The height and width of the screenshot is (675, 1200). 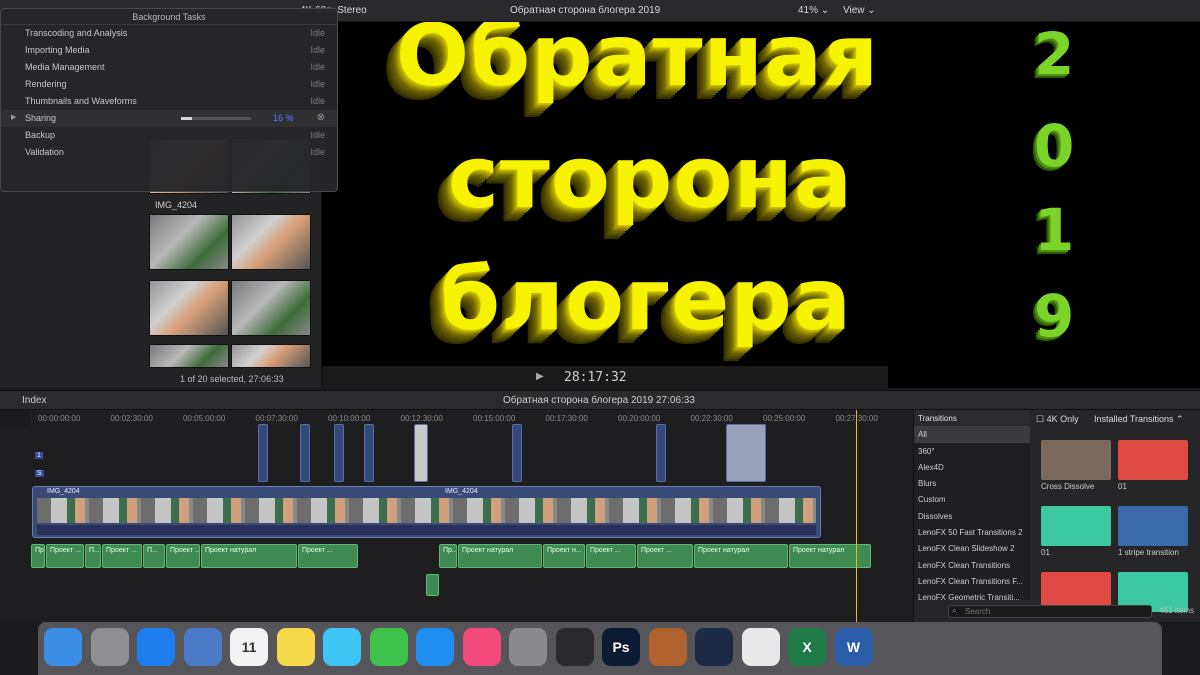 What do you see at coordinates (81, 101) in the screenshot?
I see `task-name: Thumbnails and Waveforms` at bounding box center [81, 101].